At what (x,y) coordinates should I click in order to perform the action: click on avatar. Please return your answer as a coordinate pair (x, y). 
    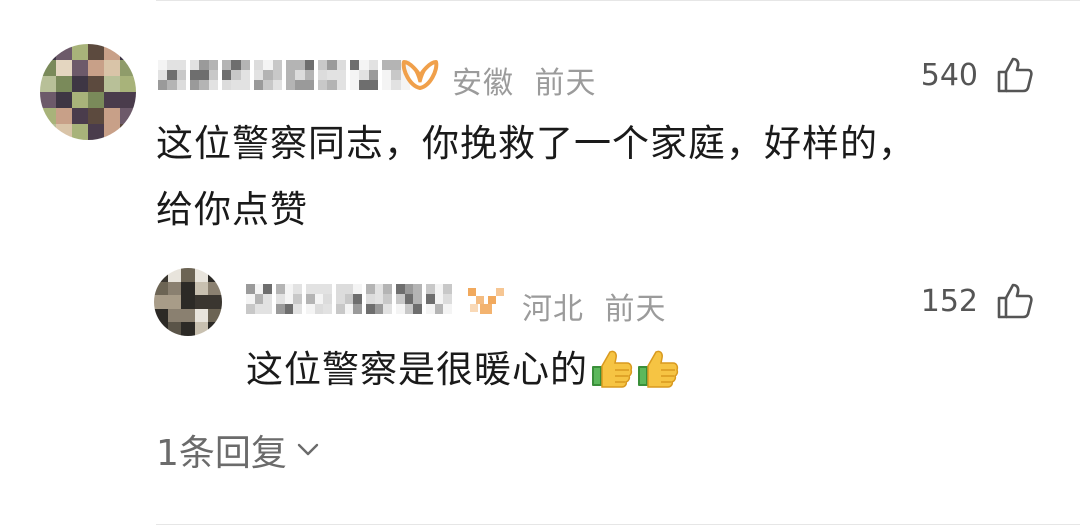
    Looking at the image, I should click on (88, 92).